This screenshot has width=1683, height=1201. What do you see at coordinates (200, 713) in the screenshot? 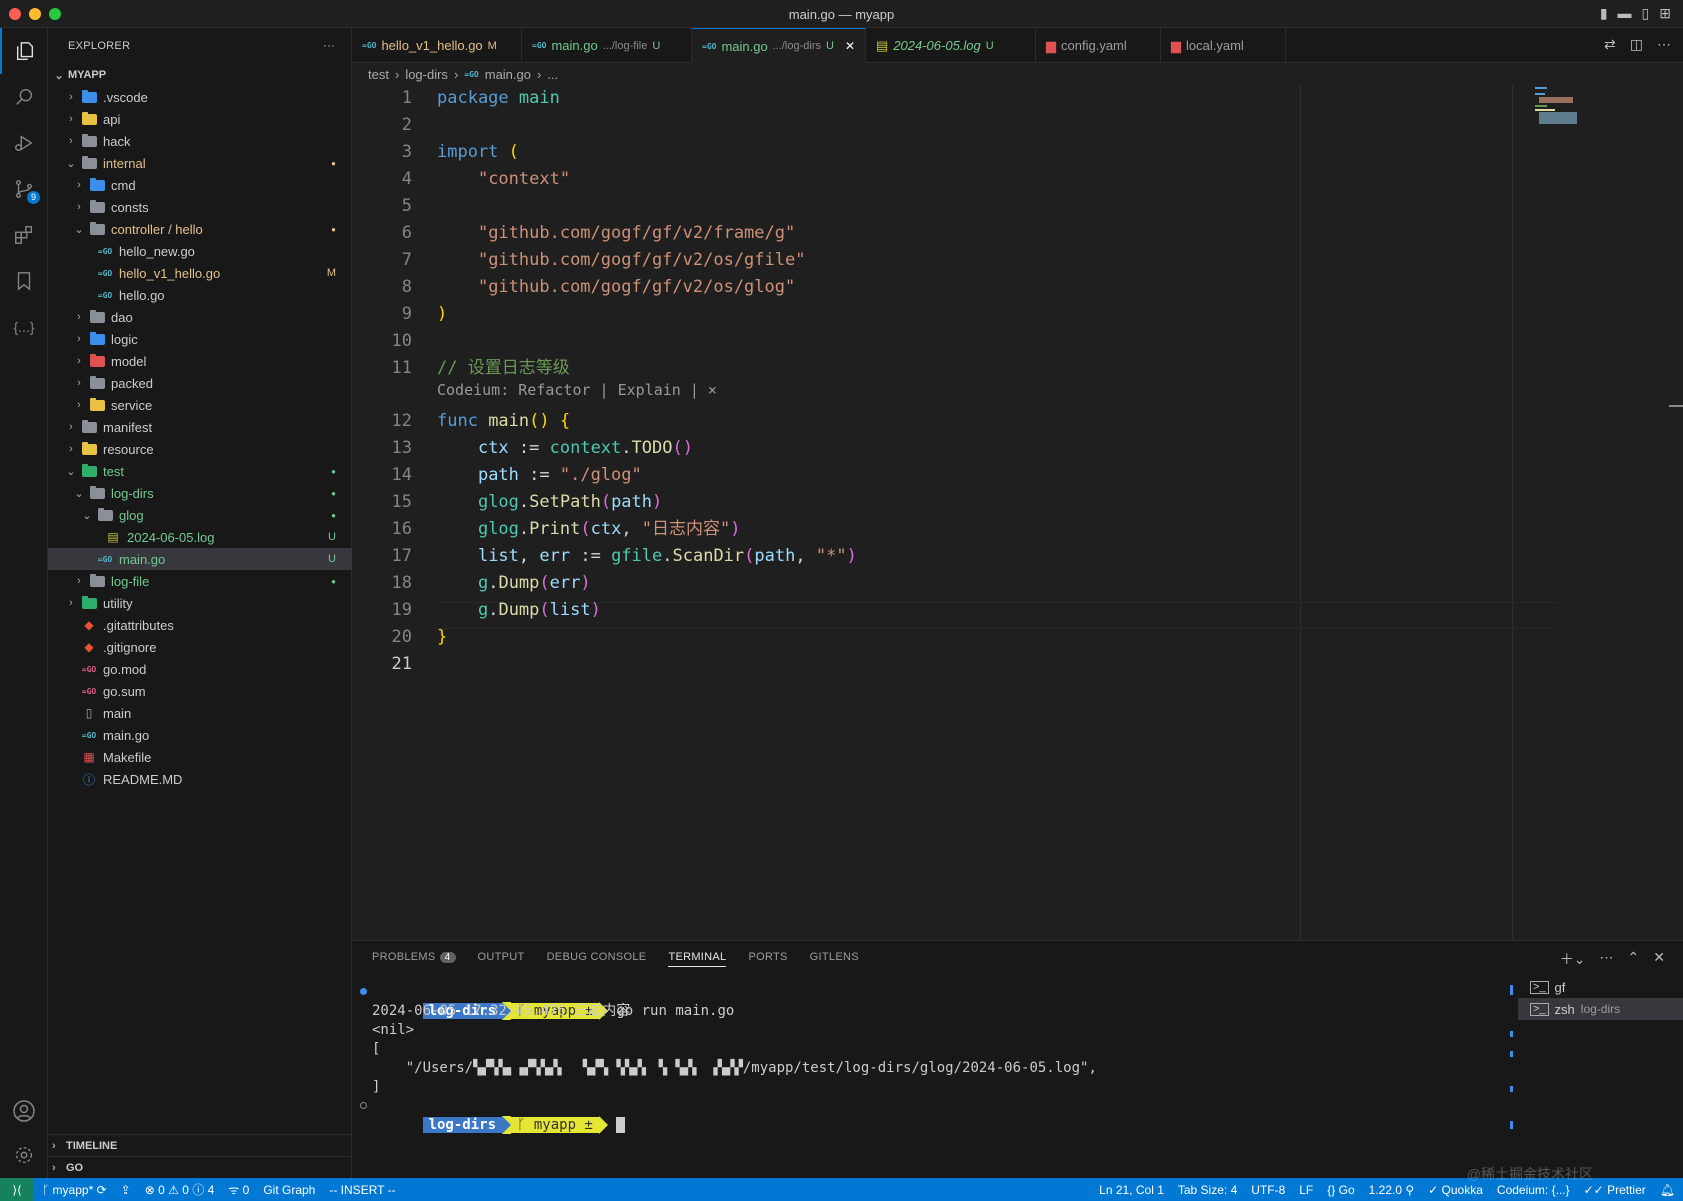
I see `tree-item: ▯ main` at bounding box center [200, 713].